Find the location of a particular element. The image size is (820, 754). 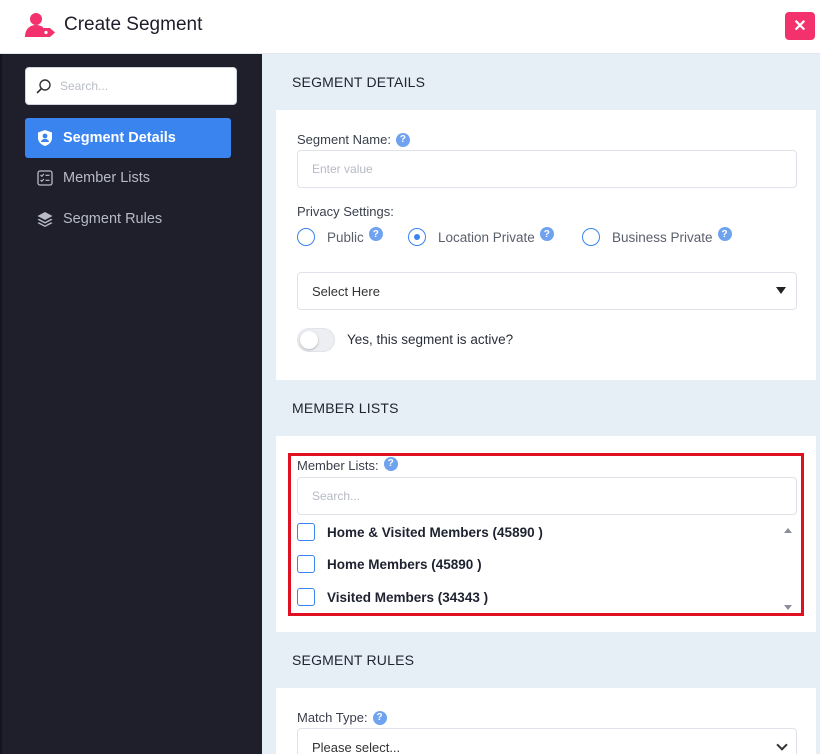

section-title: MEMBER LISTS is located at coordinates (345, 408).